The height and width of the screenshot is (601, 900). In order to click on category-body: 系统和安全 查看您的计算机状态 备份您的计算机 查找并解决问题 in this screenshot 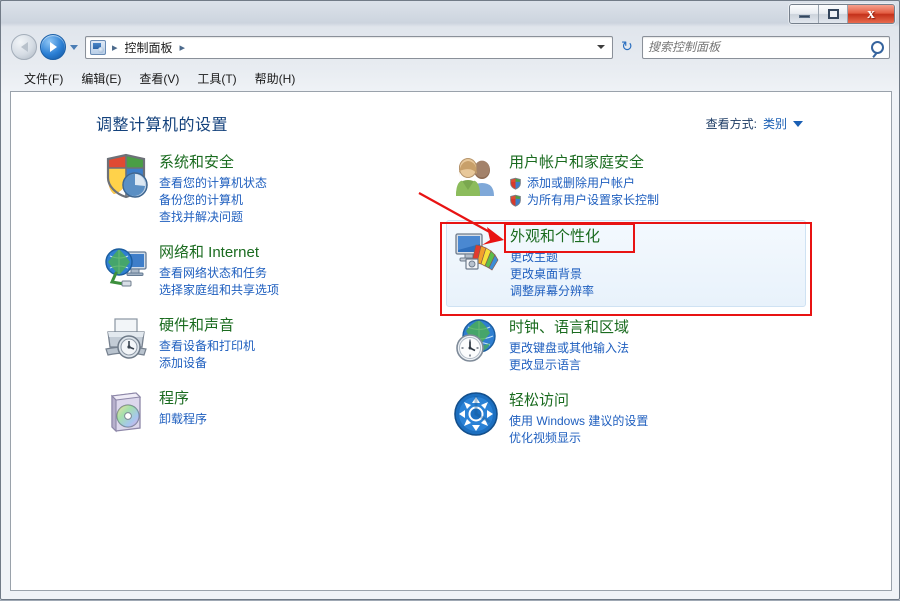, I will do `click(304, 189)`.